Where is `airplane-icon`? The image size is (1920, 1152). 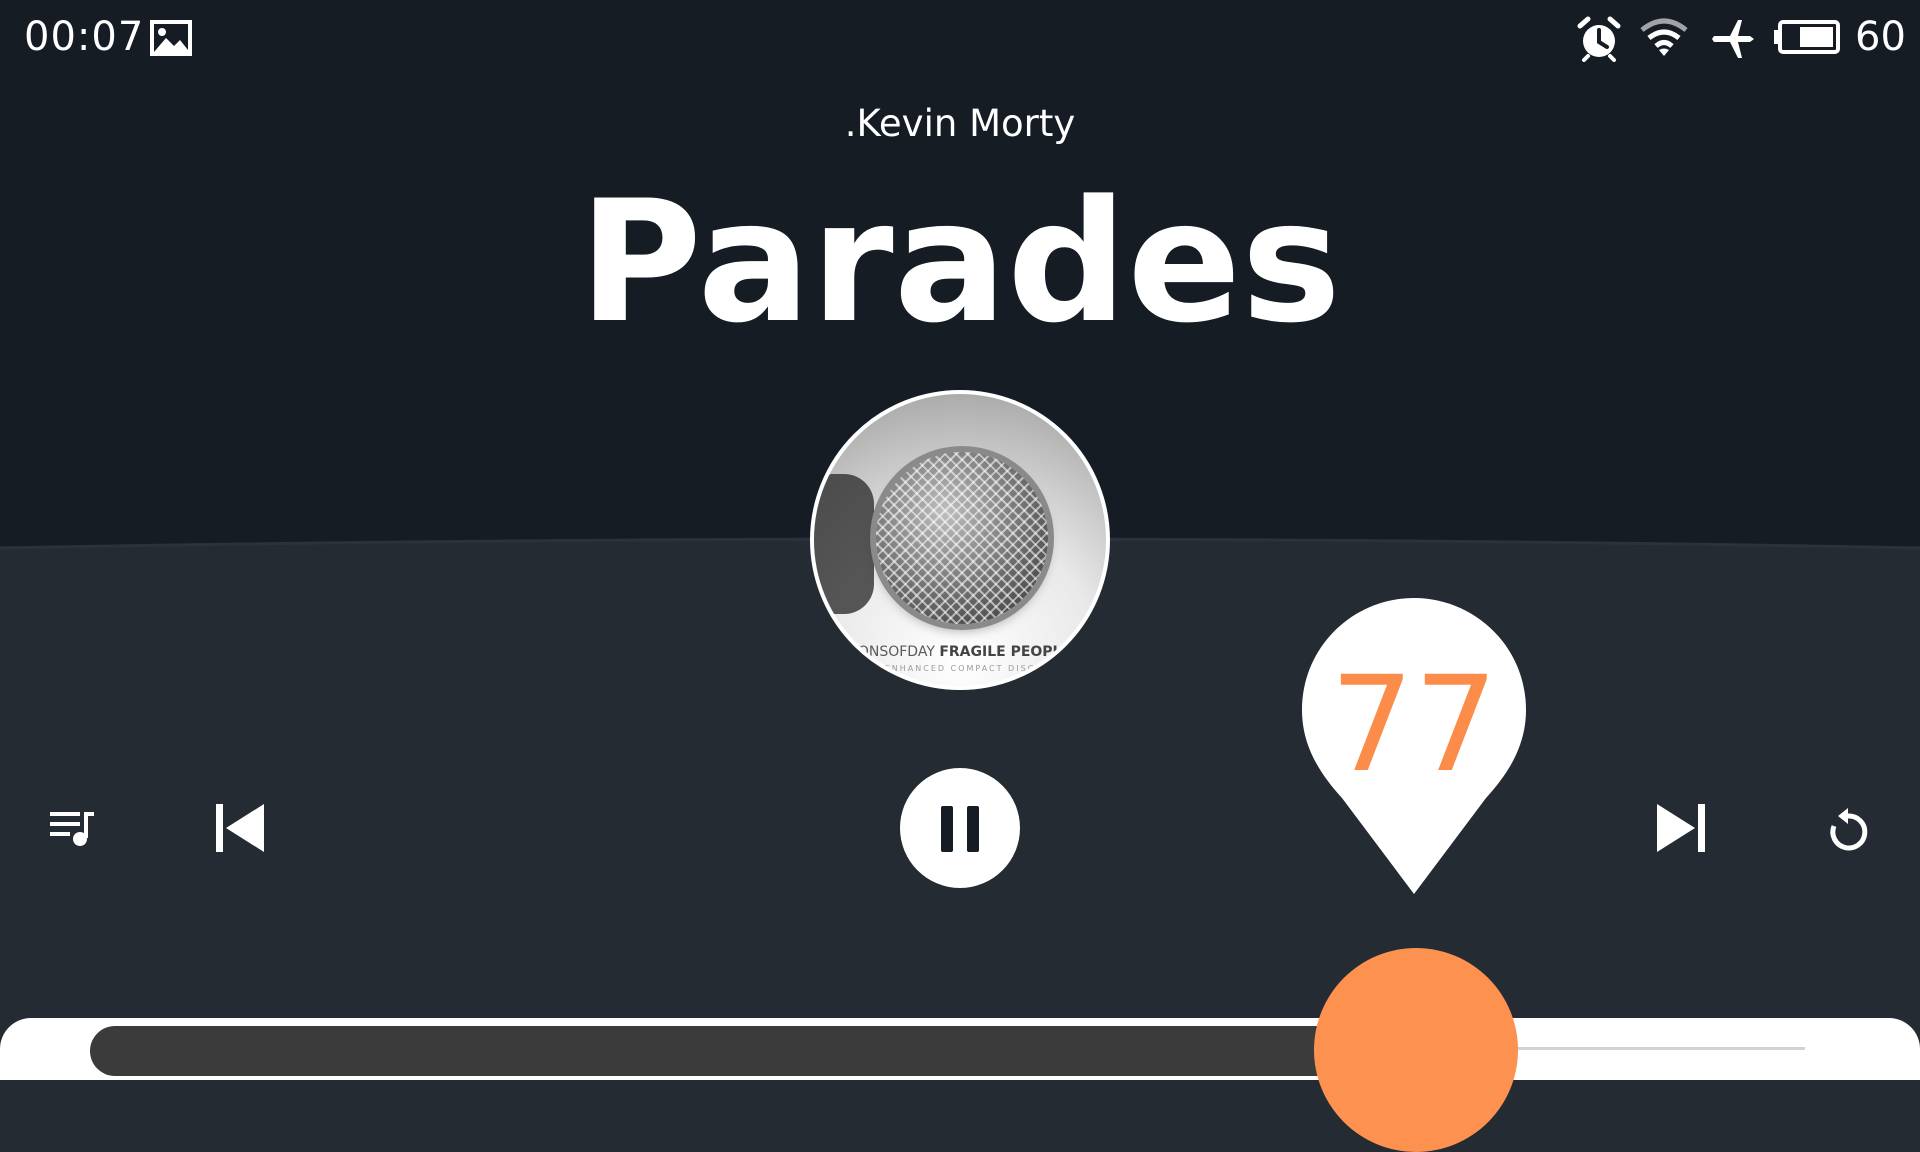 airplane-icon is located at coordinates (1733, 39).